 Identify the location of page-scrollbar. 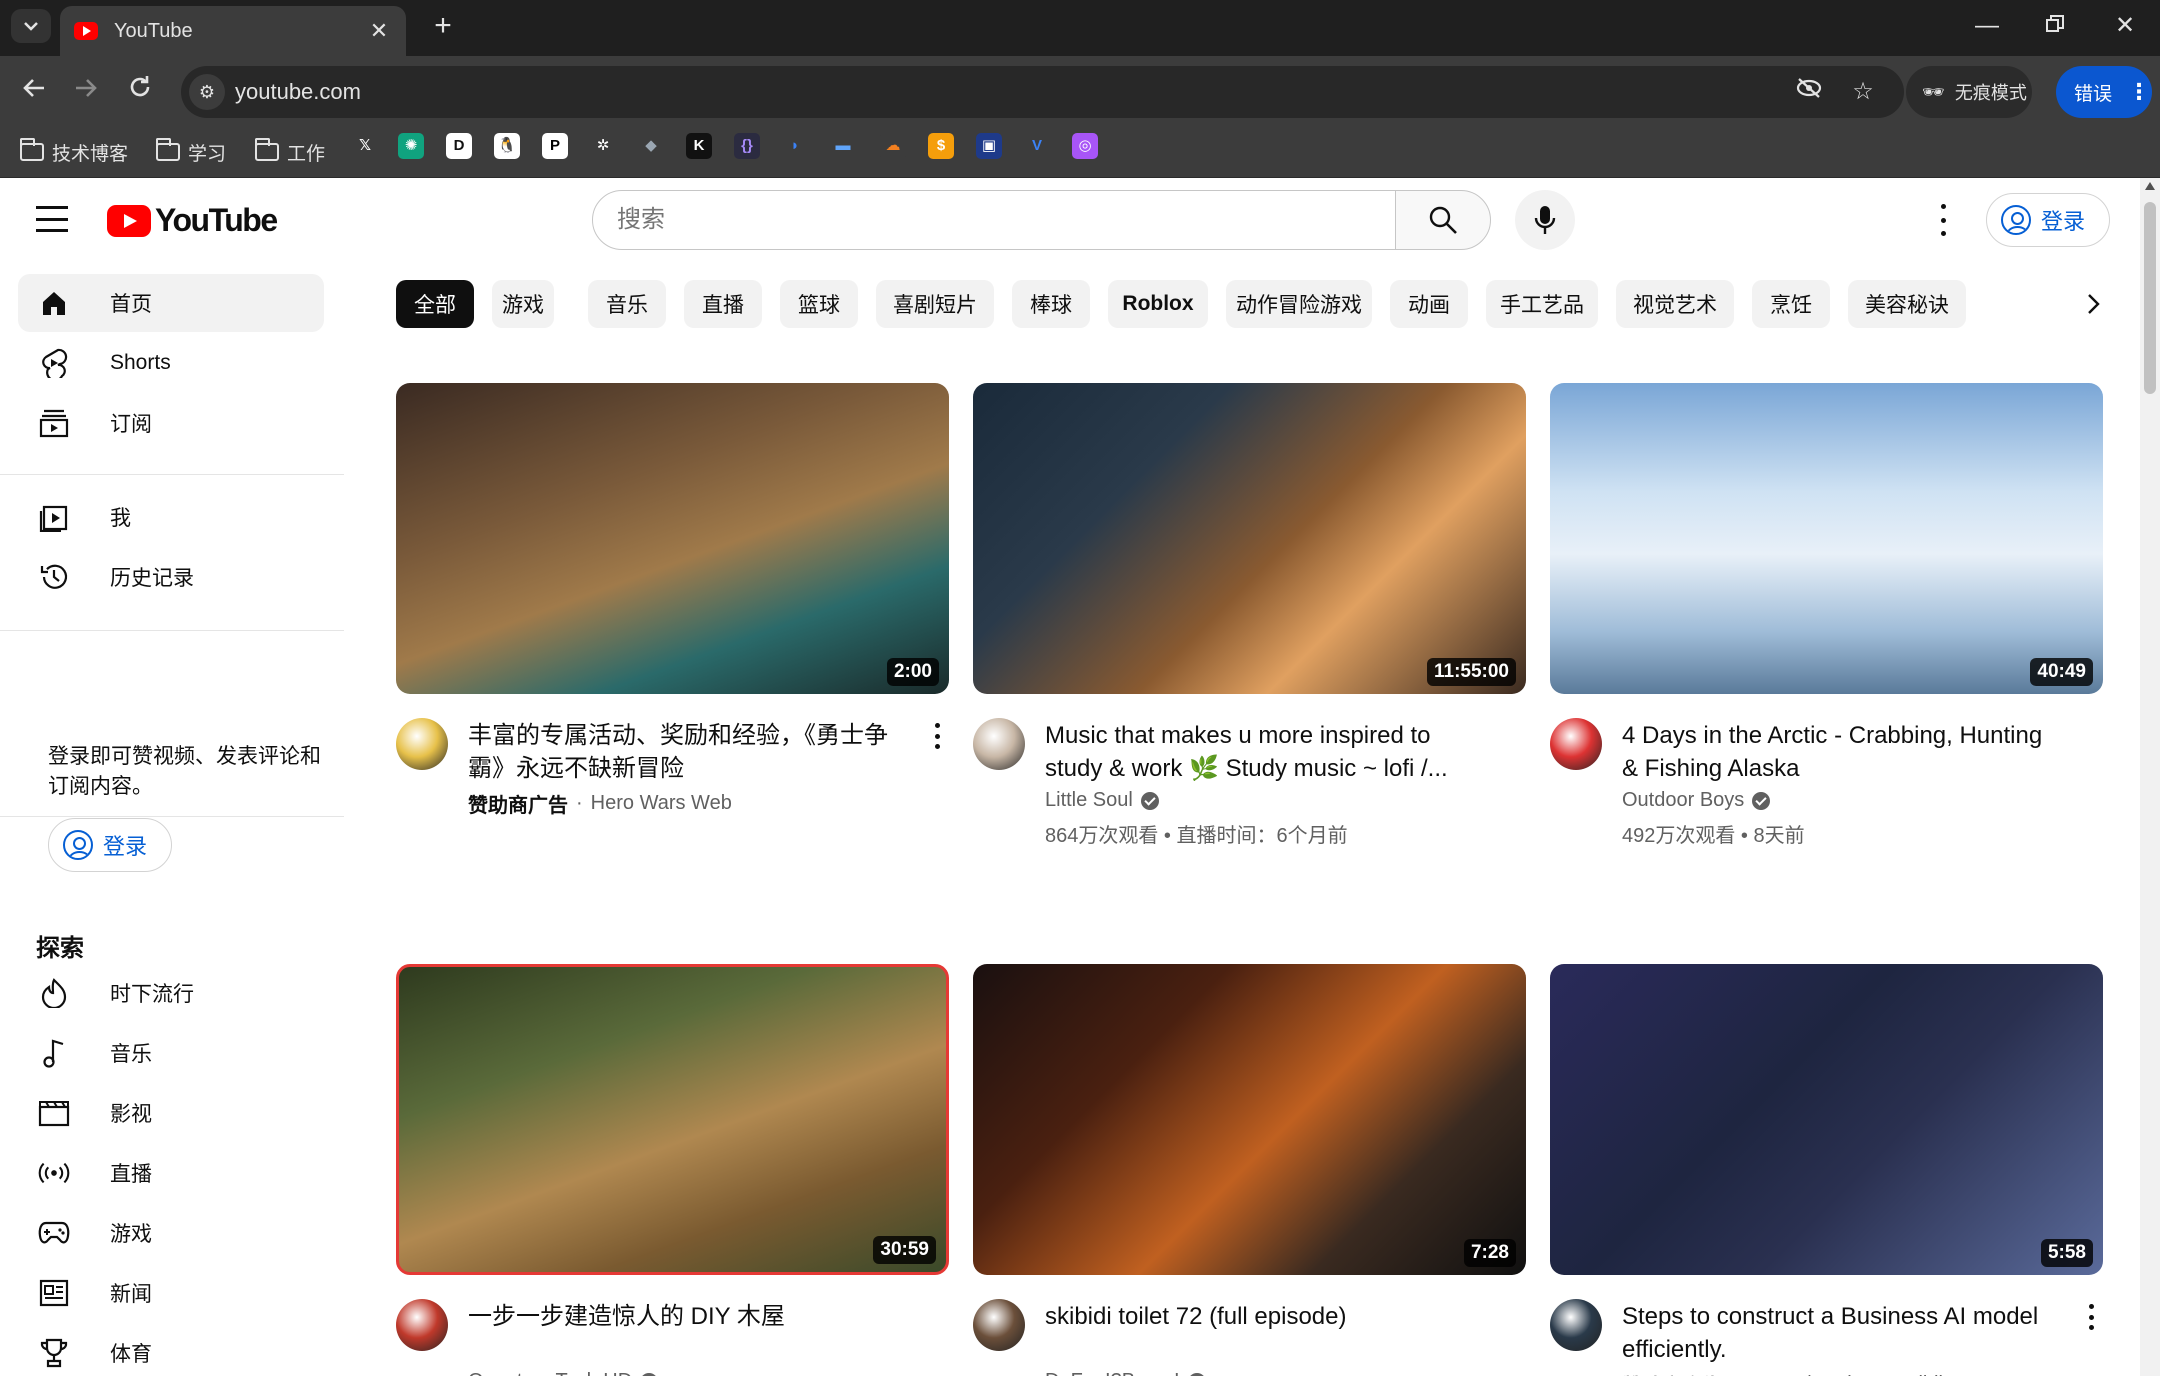
(2150, 777).